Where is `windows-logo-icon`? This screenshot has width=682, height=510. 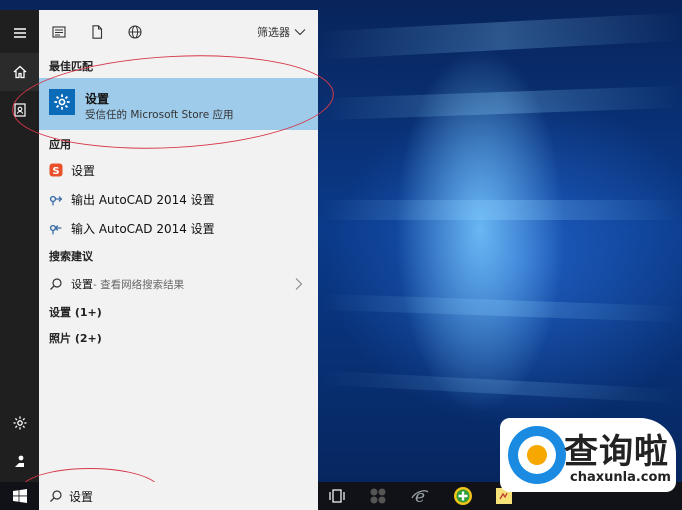 windows-logo-icon is located at coordinates (19, 496).